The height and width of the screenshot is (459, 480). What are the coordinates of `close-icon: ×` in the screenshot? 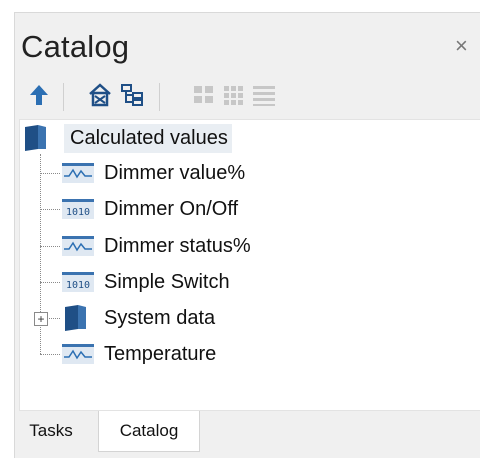 It's located at (461, 46).